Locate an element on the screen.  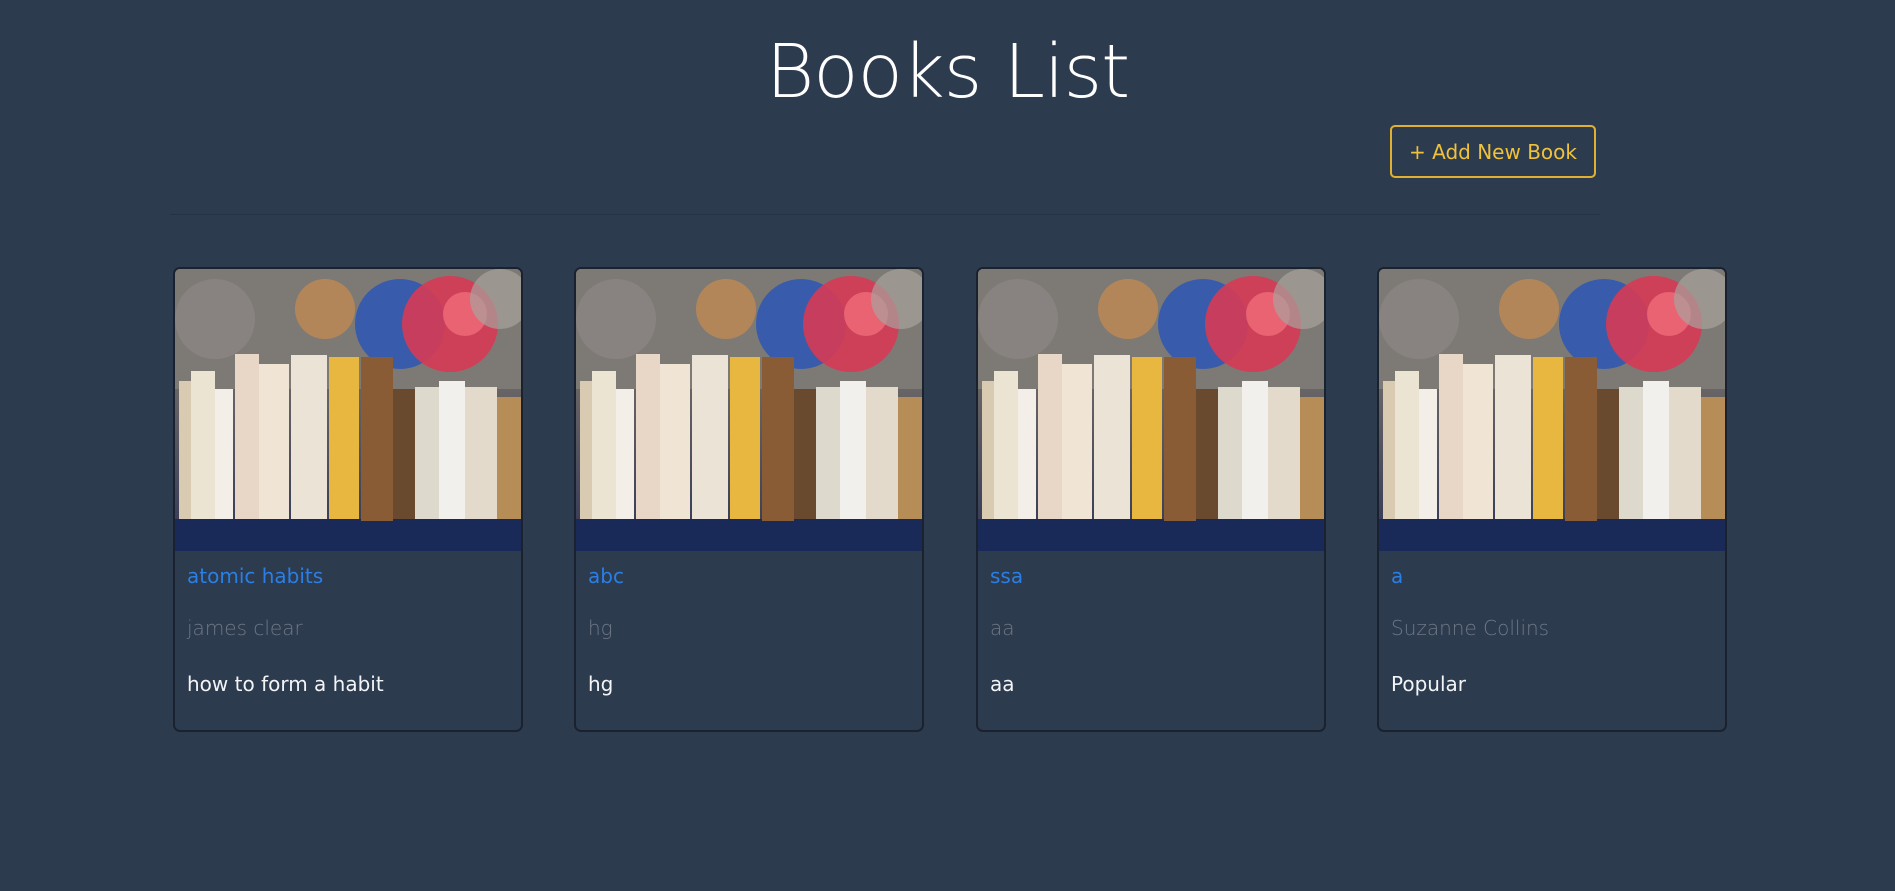
book-description: aa is located at coordinates (1002, 684).